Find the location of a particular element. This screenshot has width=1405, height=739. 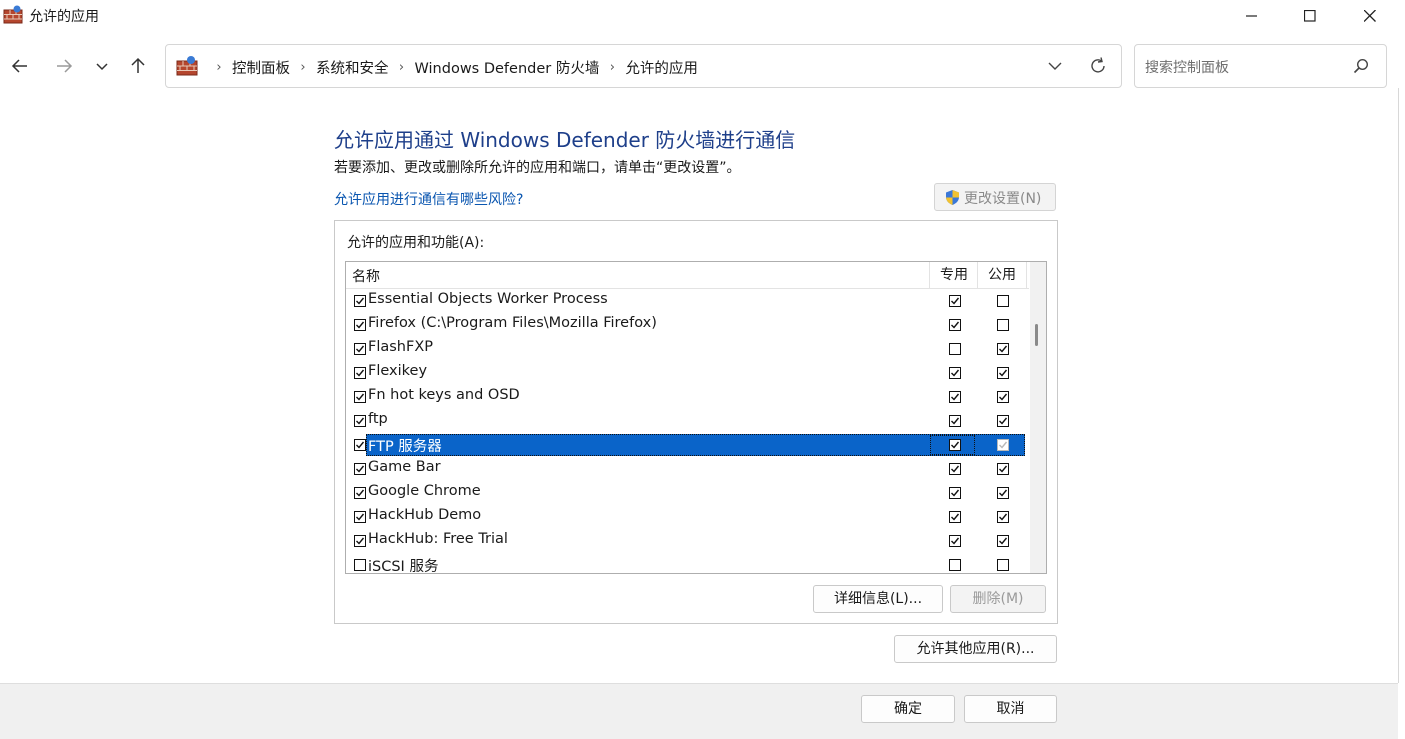

breadcrumb-firewall: Windows Defender 防火墙 is located at coordinates (507, 67).